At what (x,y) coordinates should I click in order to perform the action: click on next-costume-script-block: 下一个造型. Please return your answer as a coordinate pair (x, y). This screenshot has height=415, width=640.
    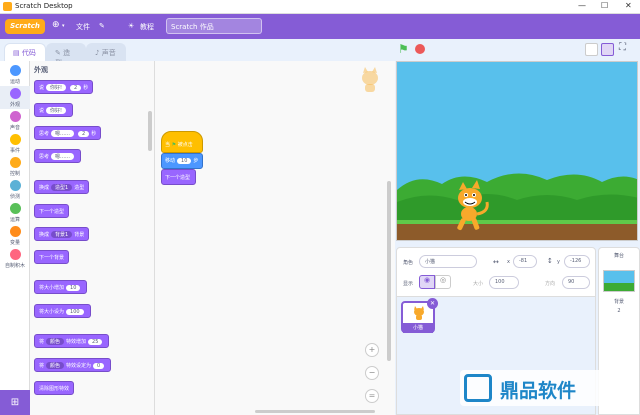
    Looking at the image, I should click on (178, 177).